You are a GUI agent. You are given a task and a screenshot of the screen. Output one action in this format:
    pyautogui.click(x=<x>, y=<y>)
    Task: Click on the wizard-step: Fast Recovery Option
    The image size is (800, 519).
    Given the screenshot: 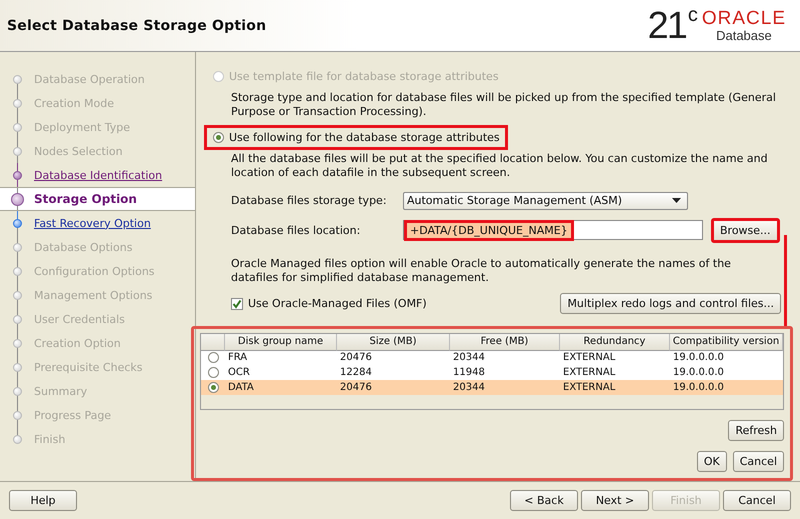 What is the action you would take?
    pyautogui.click(x=97, y=223)
    